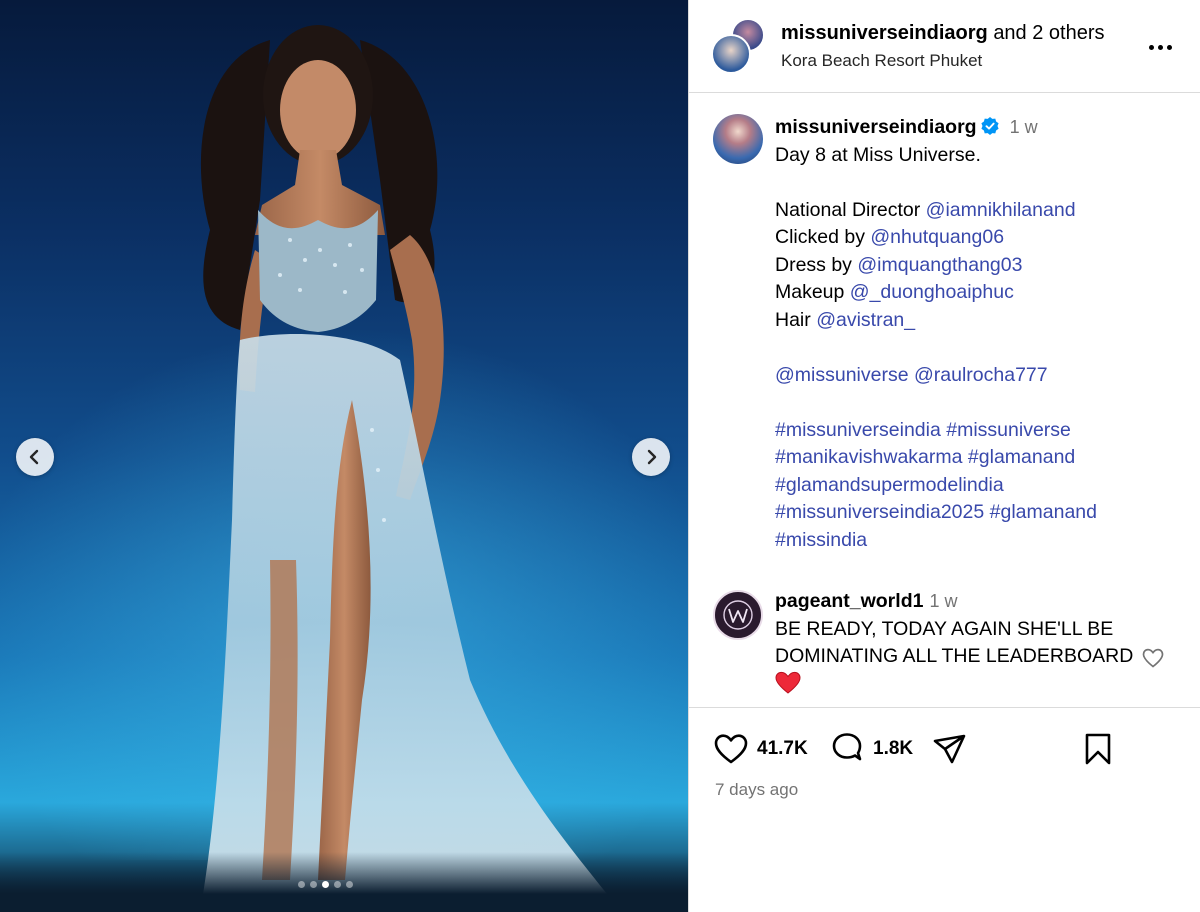 The image size is (1200, 912). I want to click on pageant-logo-icon, so click(738, 615).